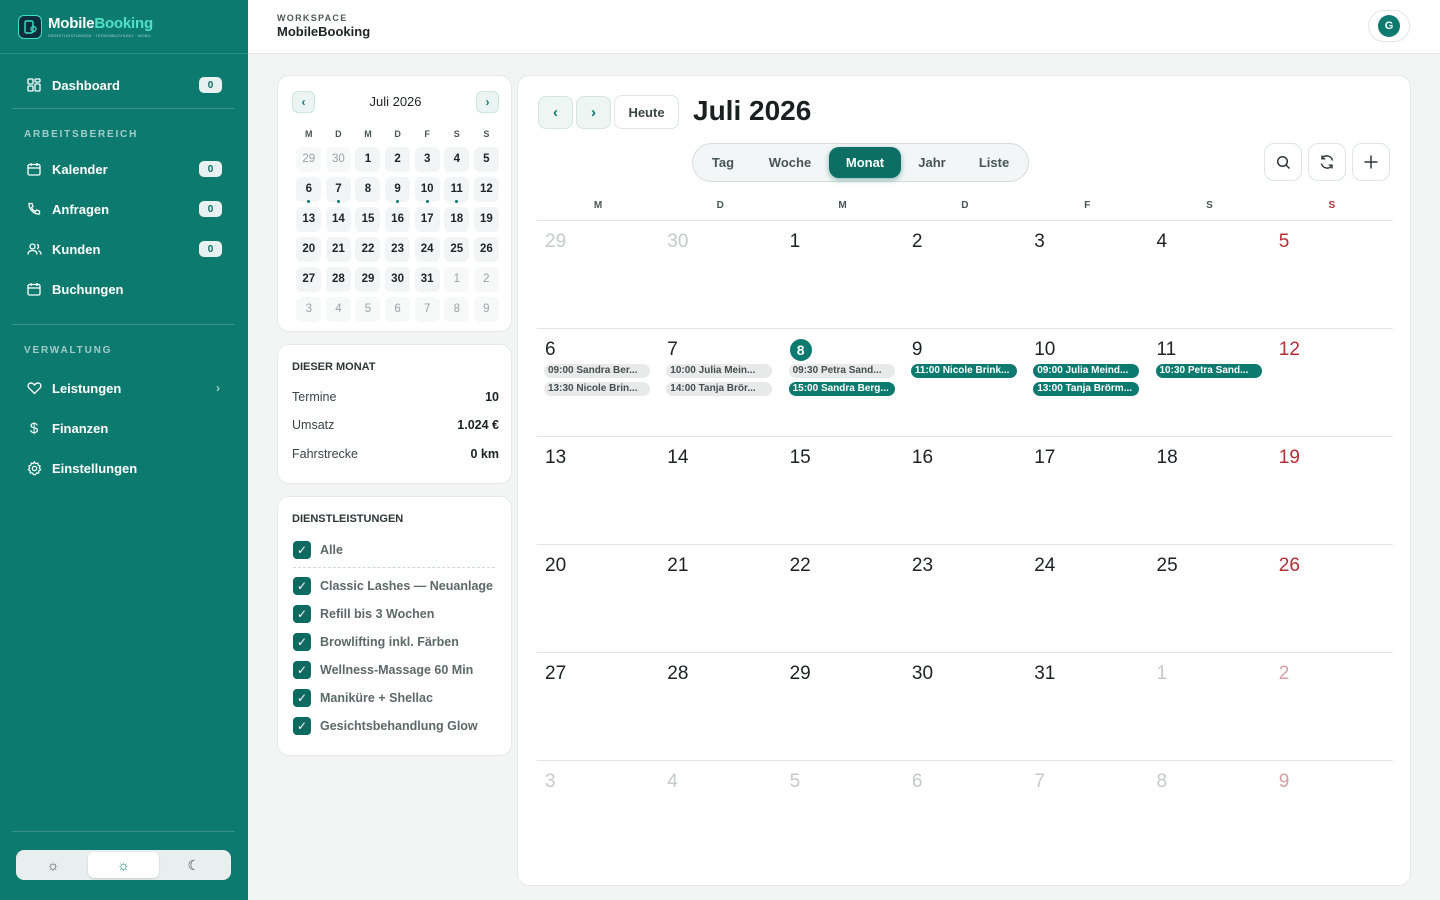  Describe the element at coordinates (598, 491) in the screenshot. I see `day-cell: 13` at that location.